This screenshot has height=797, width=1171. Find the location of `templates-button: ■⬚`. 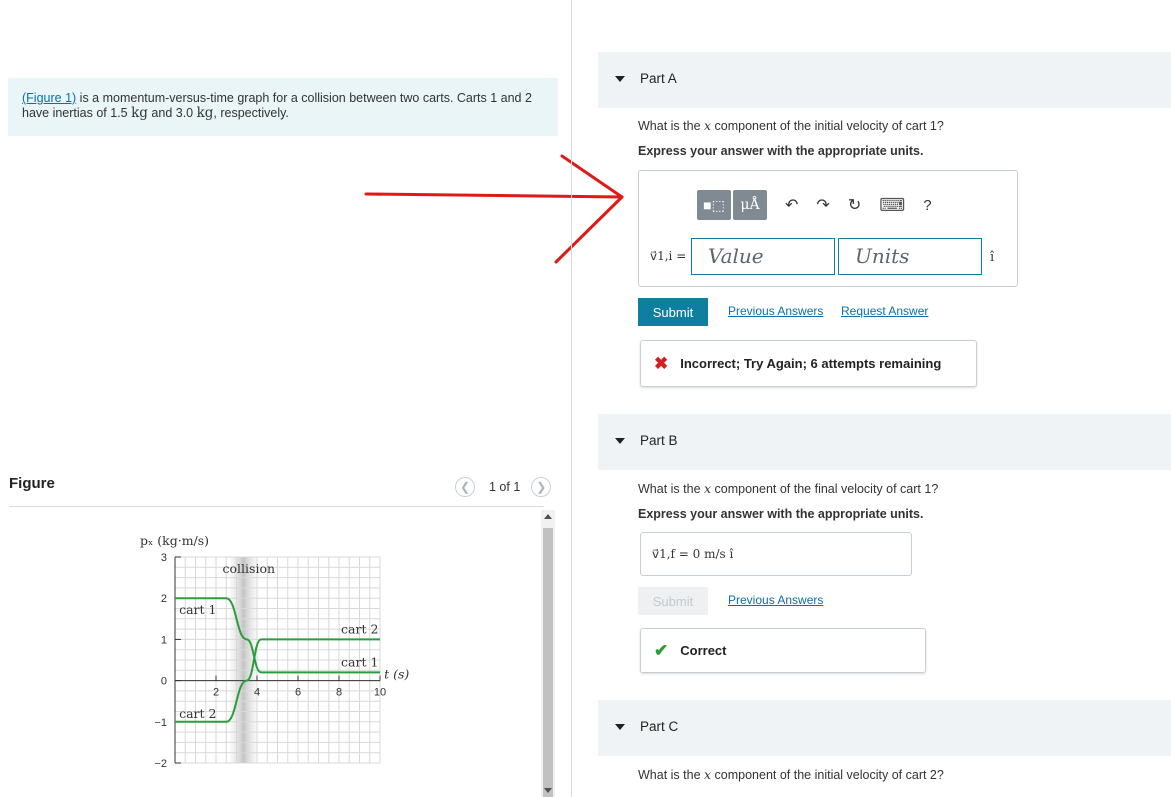

templates-button: ■⬚ is located at coordinates (714, 205).